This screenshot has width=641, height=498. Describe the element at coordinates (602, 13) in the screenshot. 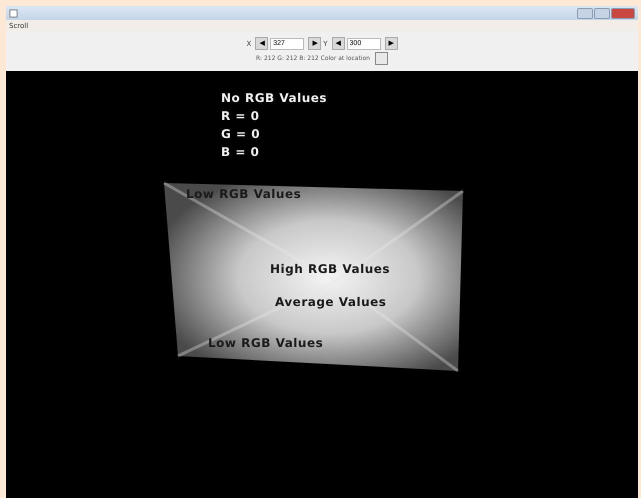

I see `maximize-button` at that location.